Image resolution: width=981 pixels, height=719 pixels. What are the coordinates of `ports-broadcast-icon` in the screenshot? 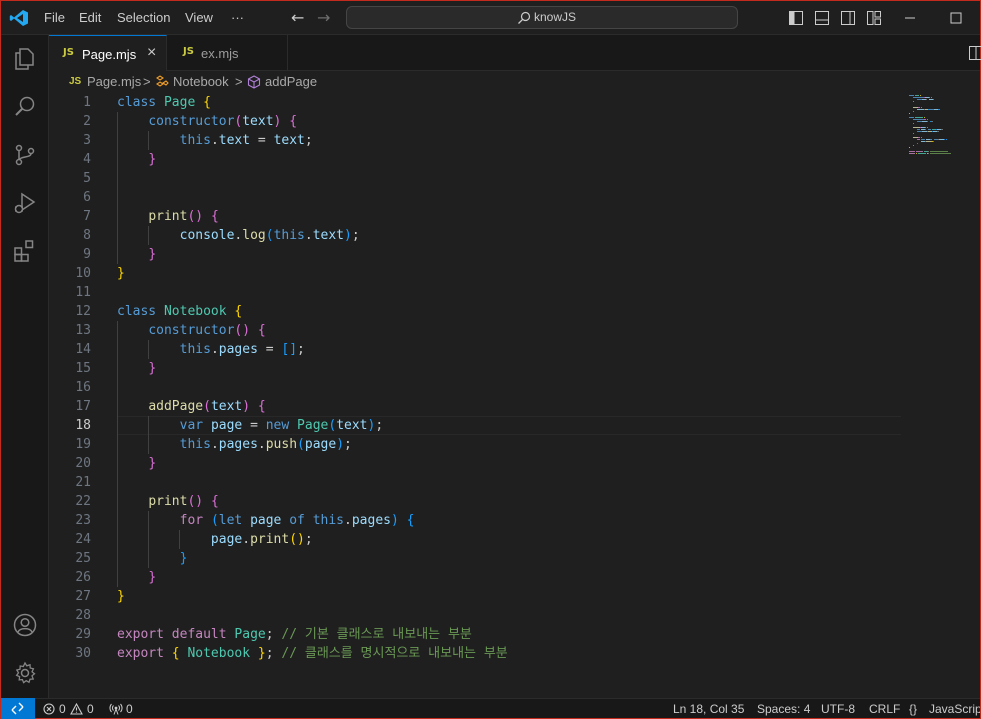 It's located at (116, 709).